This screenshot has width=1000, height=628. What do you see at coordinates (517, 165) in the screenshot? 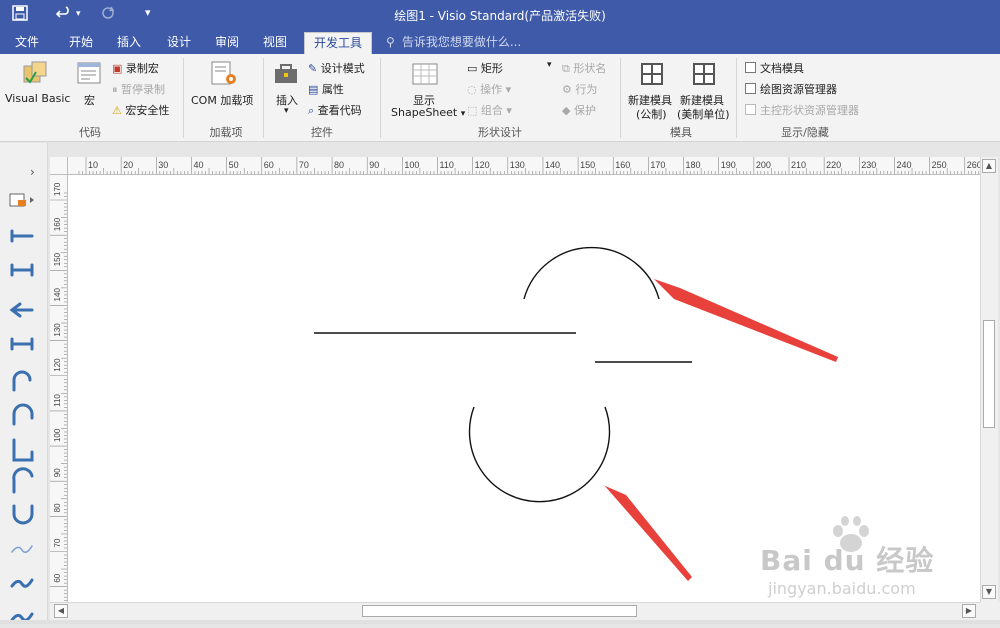
I see `ruler-tick-label: 130` at bounding box center [517, 165].